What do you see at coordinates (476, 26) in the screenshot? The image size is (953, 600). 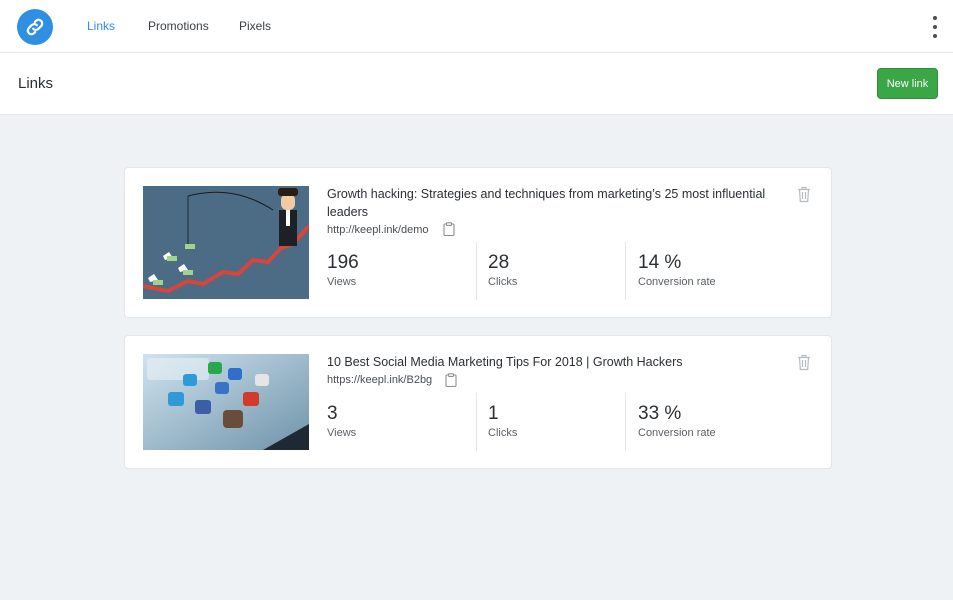 I see `top-navbar: Links Promotions Pixels` at bounding box center [476, 26].